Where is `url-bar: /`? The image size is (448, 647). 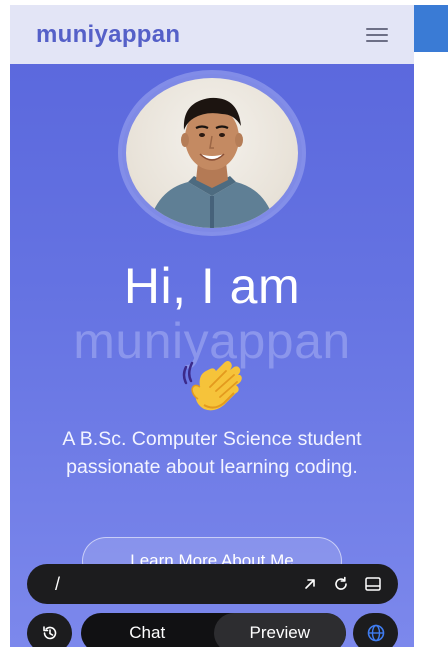
url-bar: / is located at coordinates (212, 584).